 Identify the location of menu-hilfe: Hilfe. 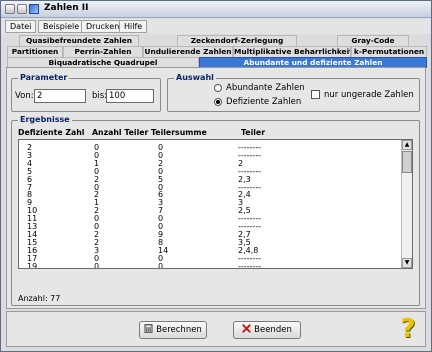
(133, 26).